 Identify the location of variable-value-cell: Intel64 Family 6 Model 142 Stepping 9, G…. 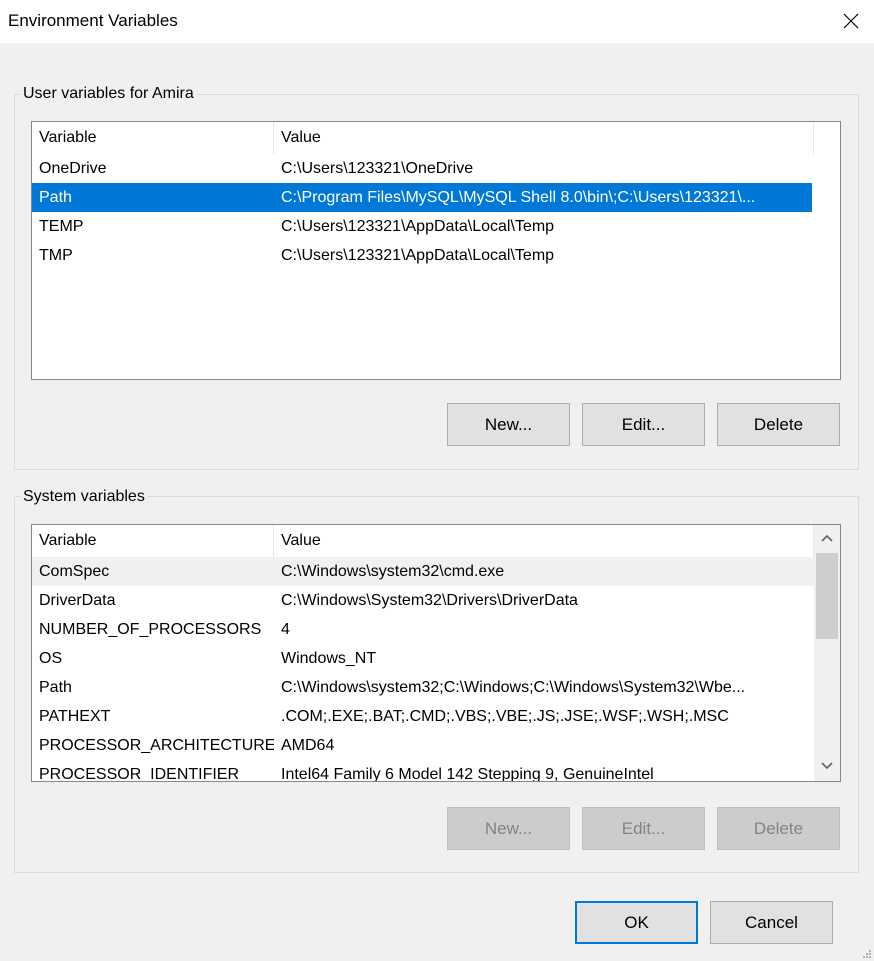
(467, 774).